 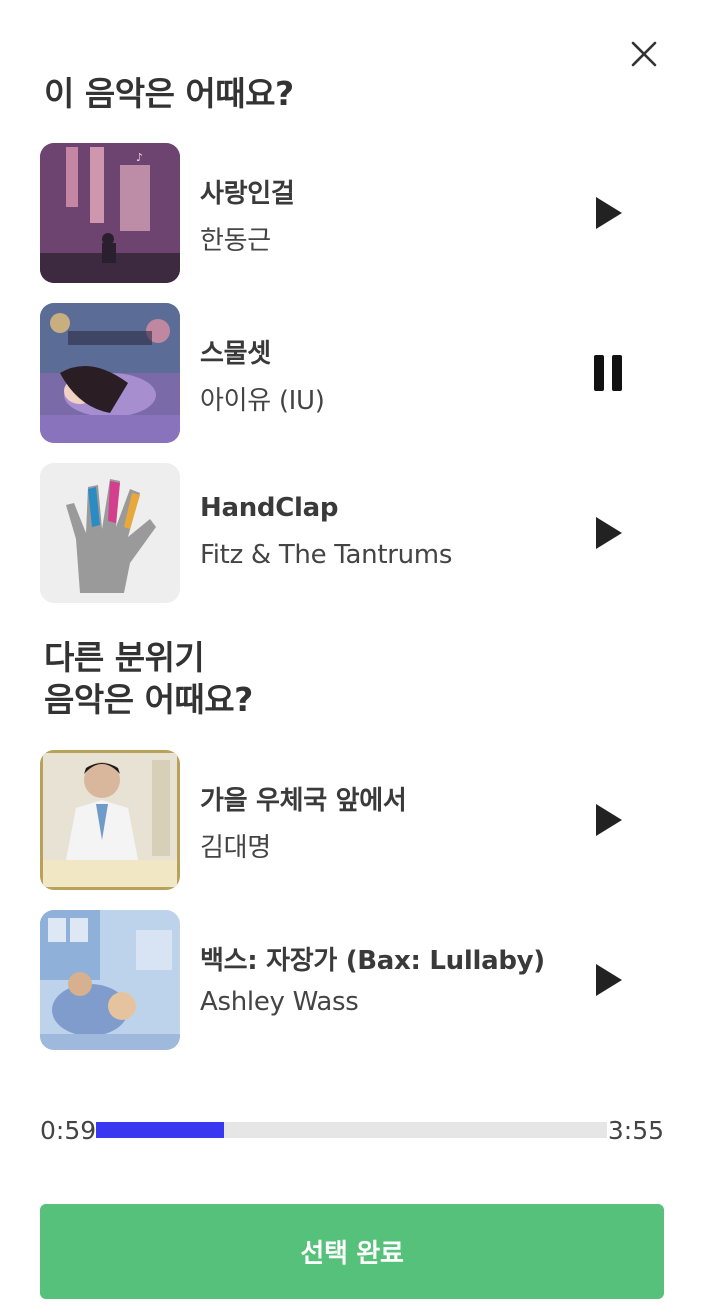 What do you see at coordinates (352, 980) in the screenshot?
I see `track-item: 백스: 자장가 (Bax: Lullaby) Ashley Wass` at bounding box center [352, 980].